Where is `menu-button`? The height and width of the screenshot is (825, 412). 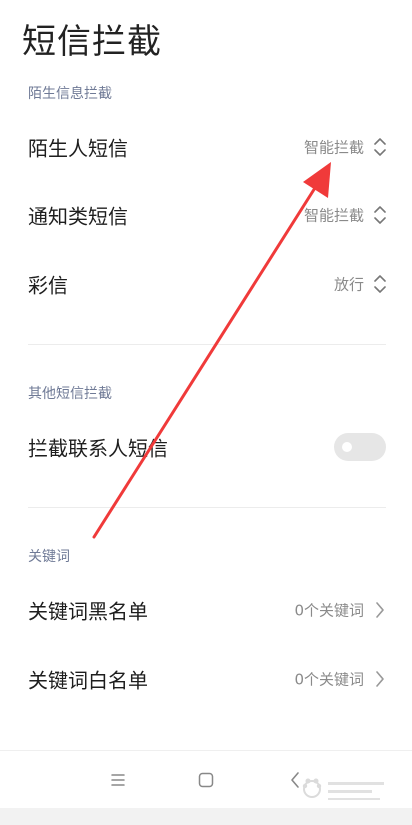
menu-button is located at coordinates (118, 780).